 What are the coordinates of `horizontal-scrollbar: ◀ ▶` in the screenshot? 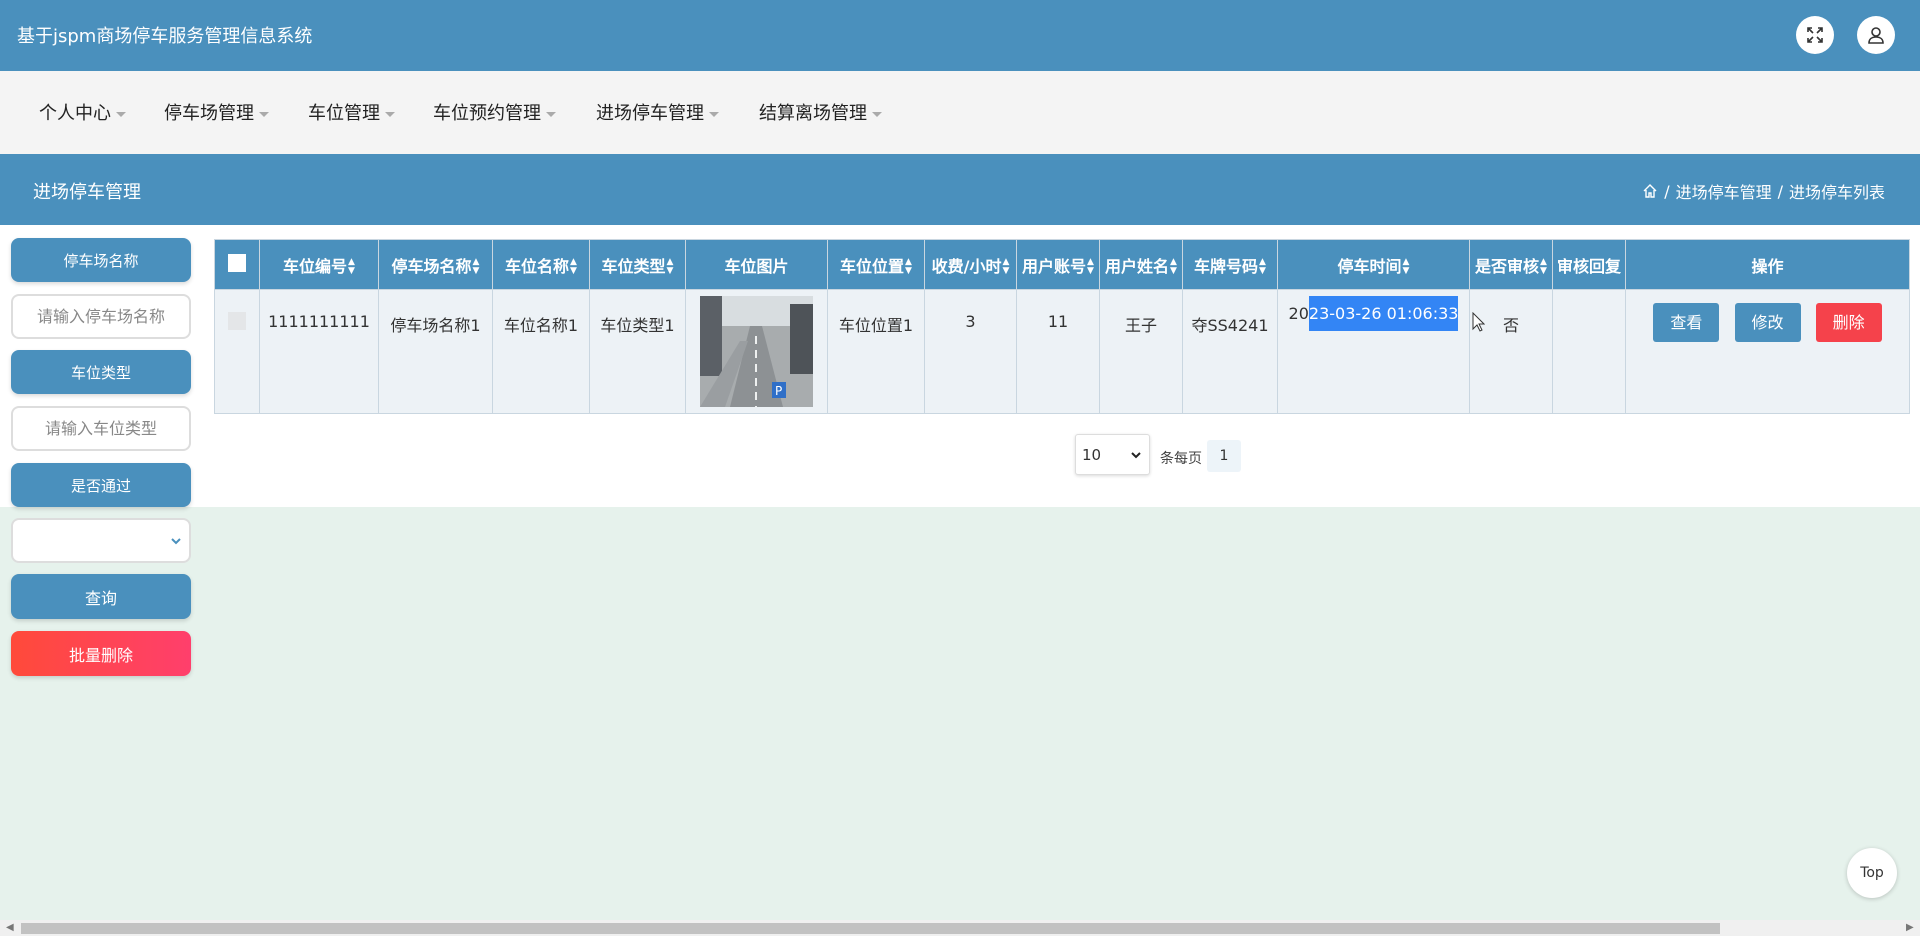 It's located at (960, 928).